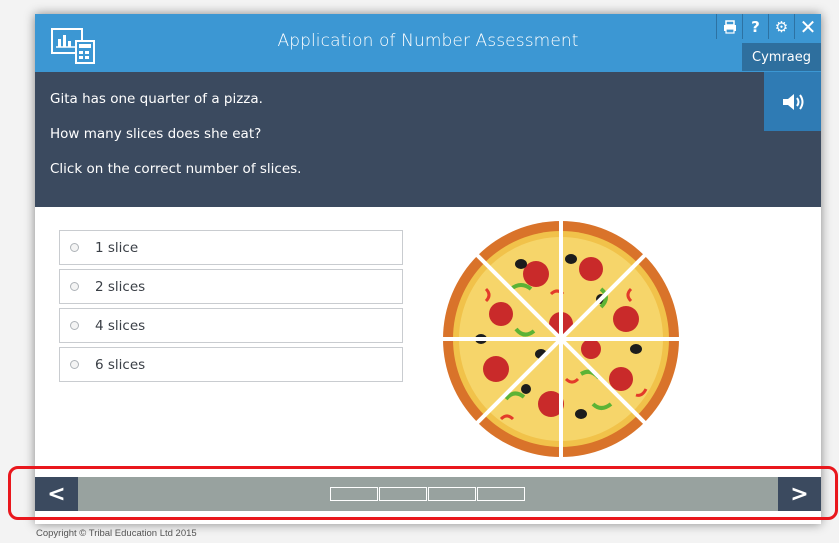 Image resolution: width=839 pixels, height=543 pixels. Describe the element at coordinates (156, 134) in the screenshot. I see `question-line: How many slices does she eat?` at that location.